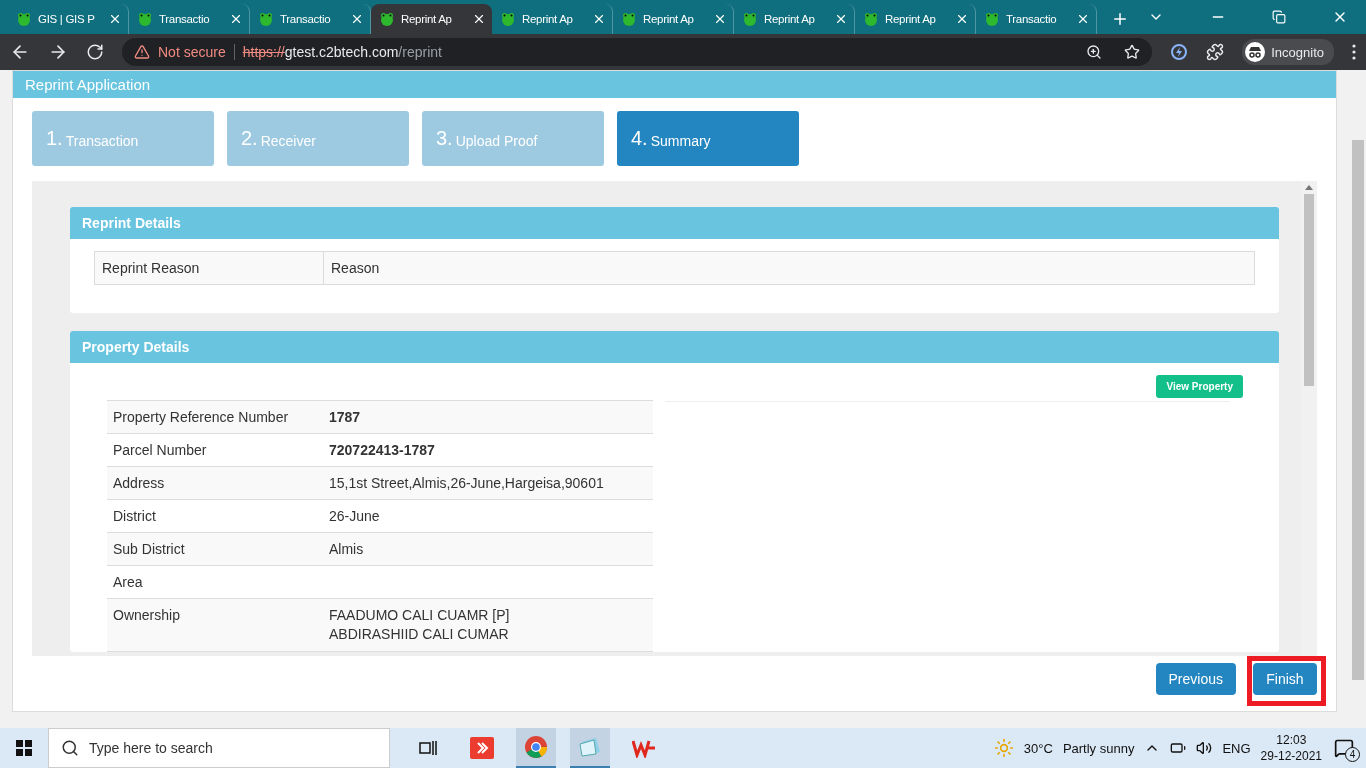  What do you see at coordinates (466, 483) in the screenshot?
I see `table-cell-text: 15,1st Street,Almis,26-June,Hargeisa,90601` at bounding box center [466, 483].